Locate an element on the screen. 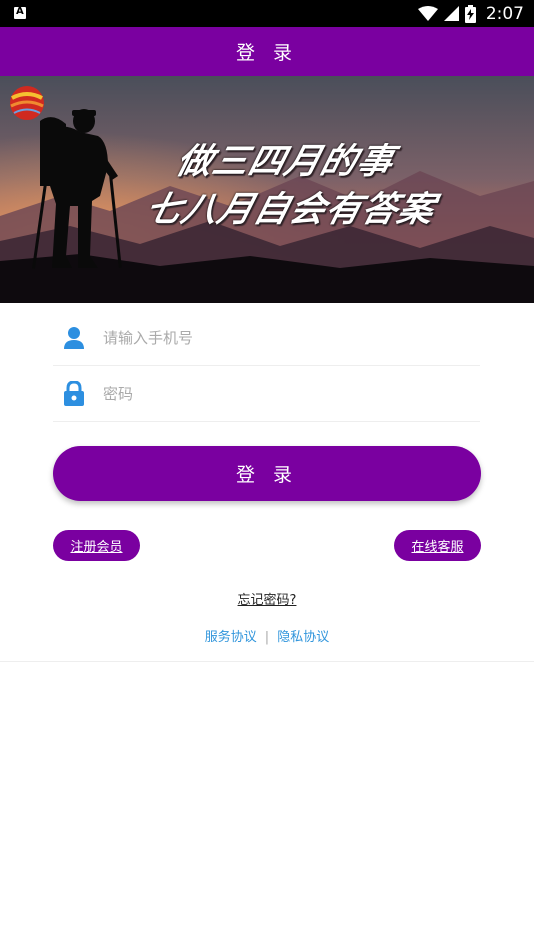 Image resolution: width=534 pixels, height=950 pixels. wifi-icon is located at coordinates (427, 13).